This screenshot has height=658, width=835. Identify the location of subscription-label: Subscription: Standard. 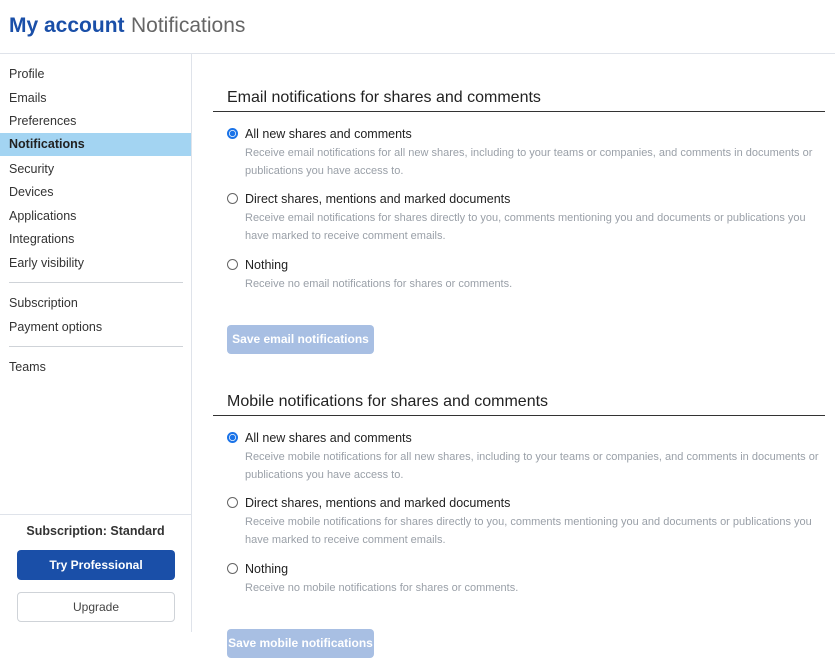
(95, 531).